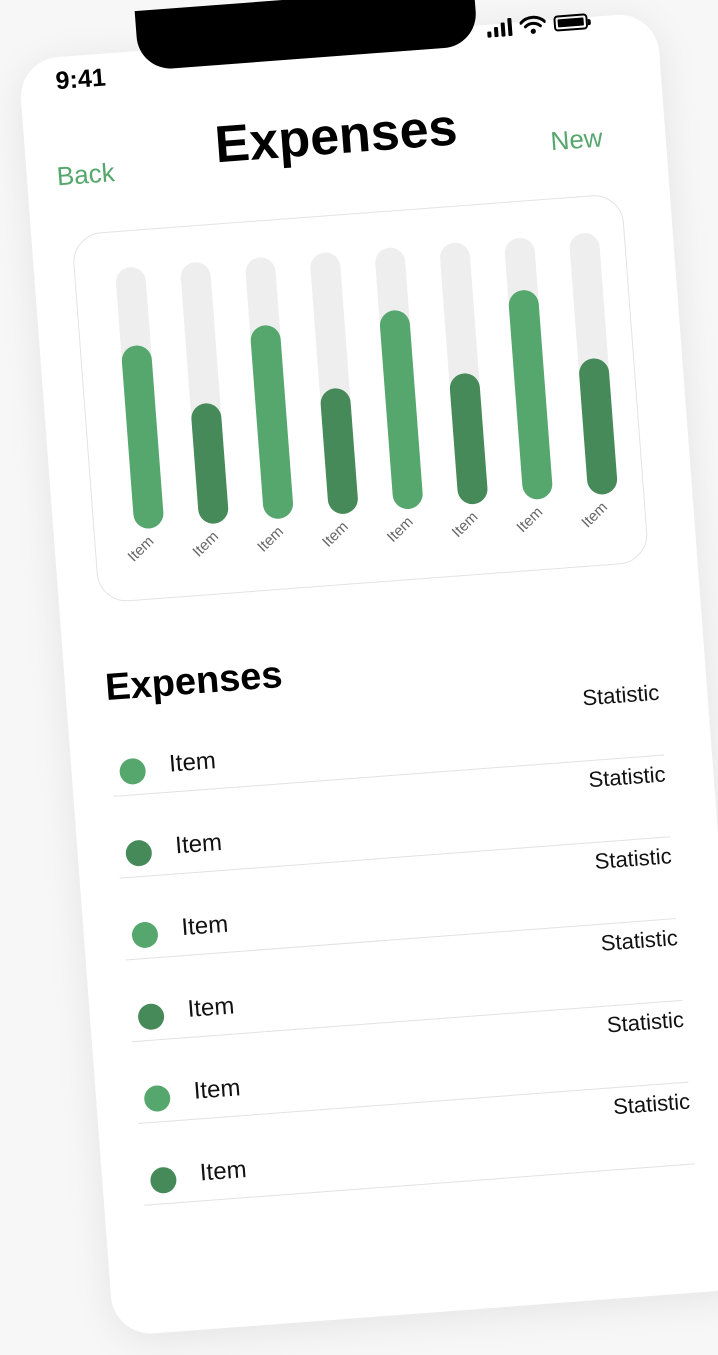 The height and width of the screenshot is (1355, 718). I want to click on device-notch, so click(306, 35).